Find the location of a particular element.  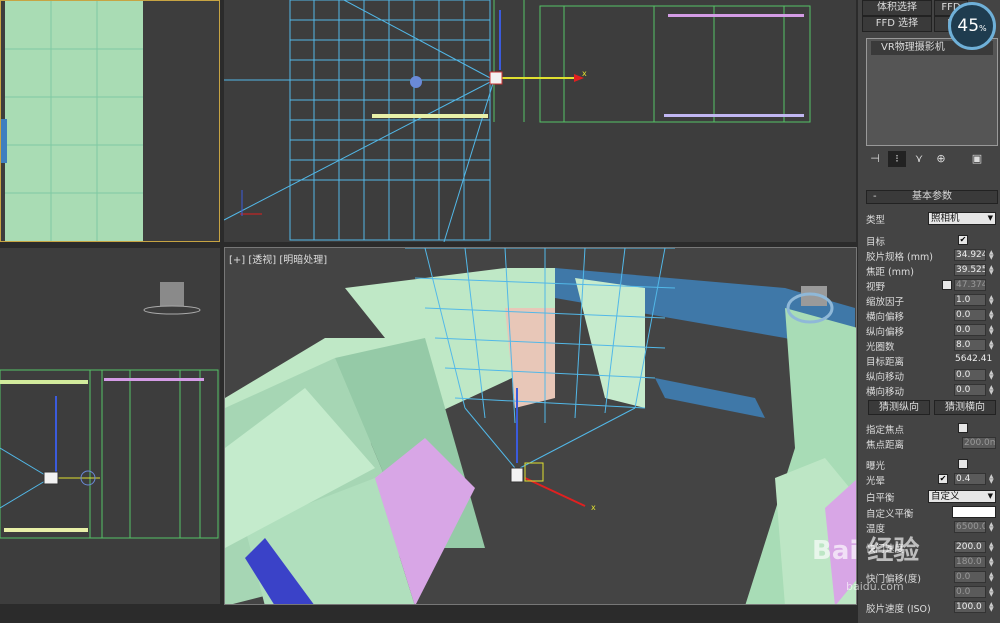

bottom-left-scene is located at coordinates (109, 410).